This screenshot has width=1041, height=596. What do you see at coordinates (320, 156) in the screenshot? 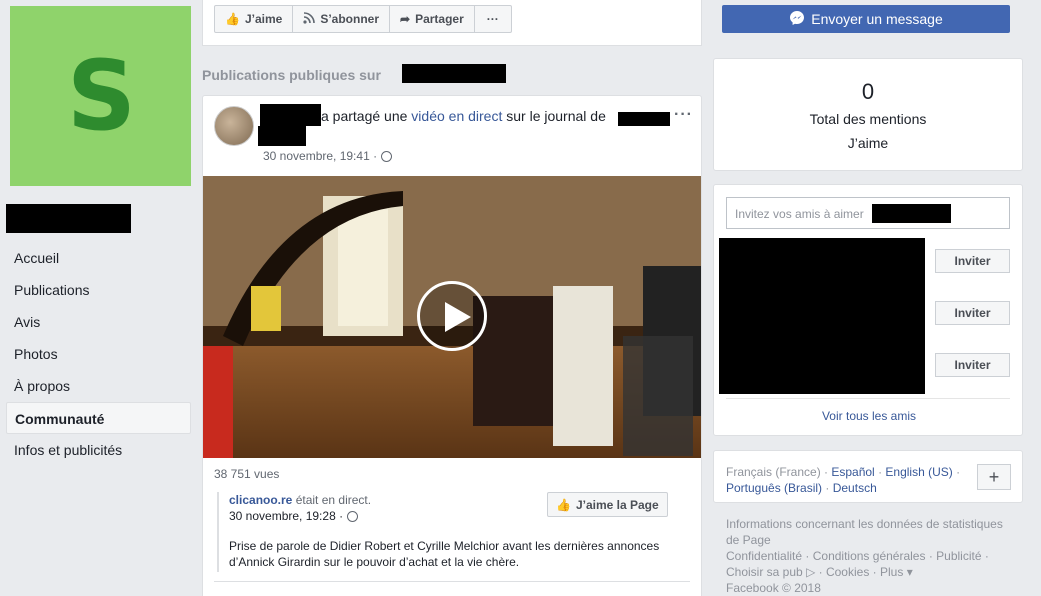
I see `post-time-text: 30 novembre, 19:41 ·` at bounding box center [320, 156].